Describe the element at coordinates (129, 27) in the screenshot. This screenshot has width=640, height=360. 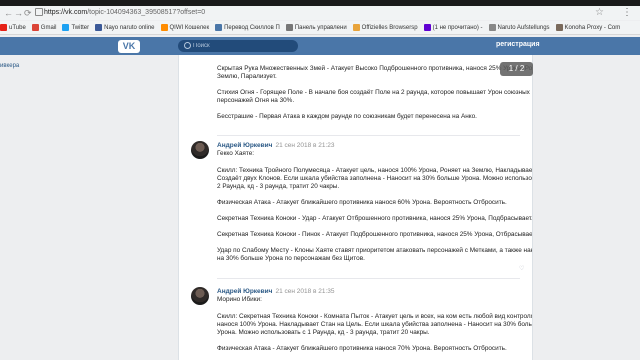
I see `bookmark-label: Nayo naruto online` at that location.